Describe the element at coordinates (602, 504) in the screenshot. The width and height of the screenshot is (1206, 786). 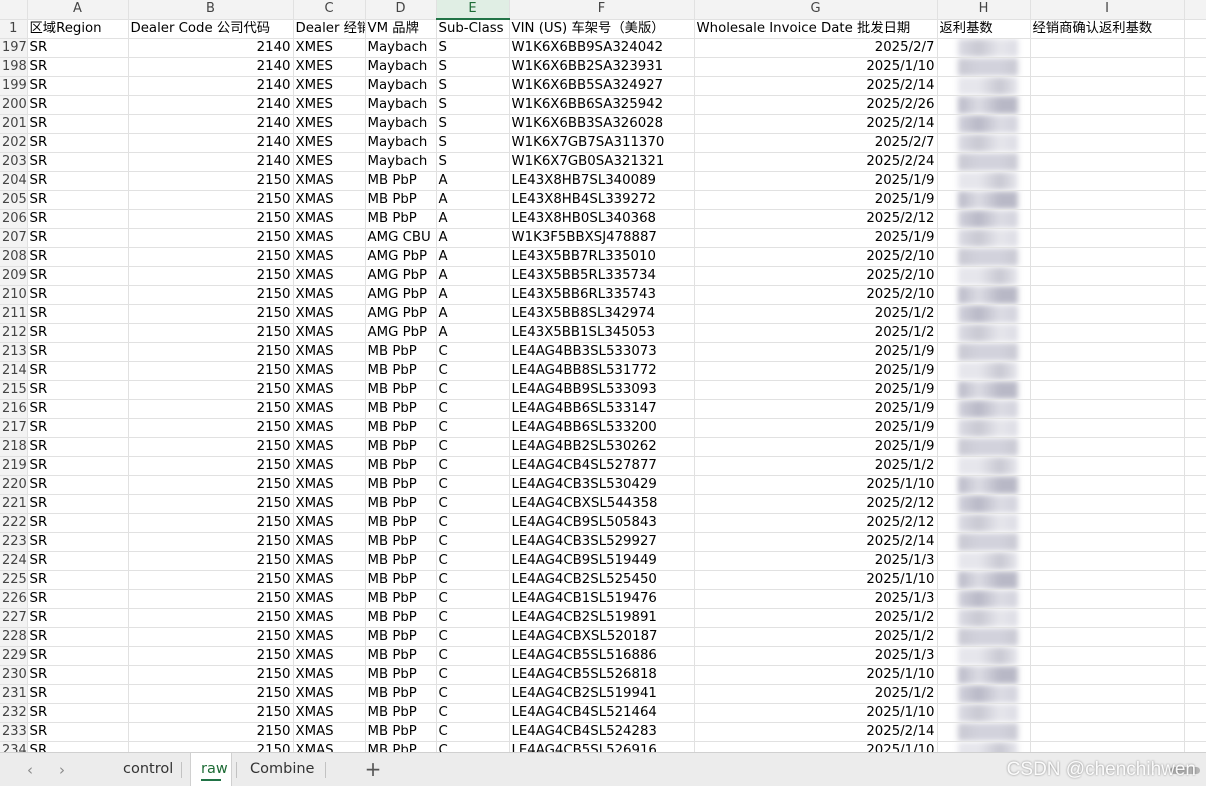
I see `cell-vin: LE4AG4CBXSL544358` at that location.